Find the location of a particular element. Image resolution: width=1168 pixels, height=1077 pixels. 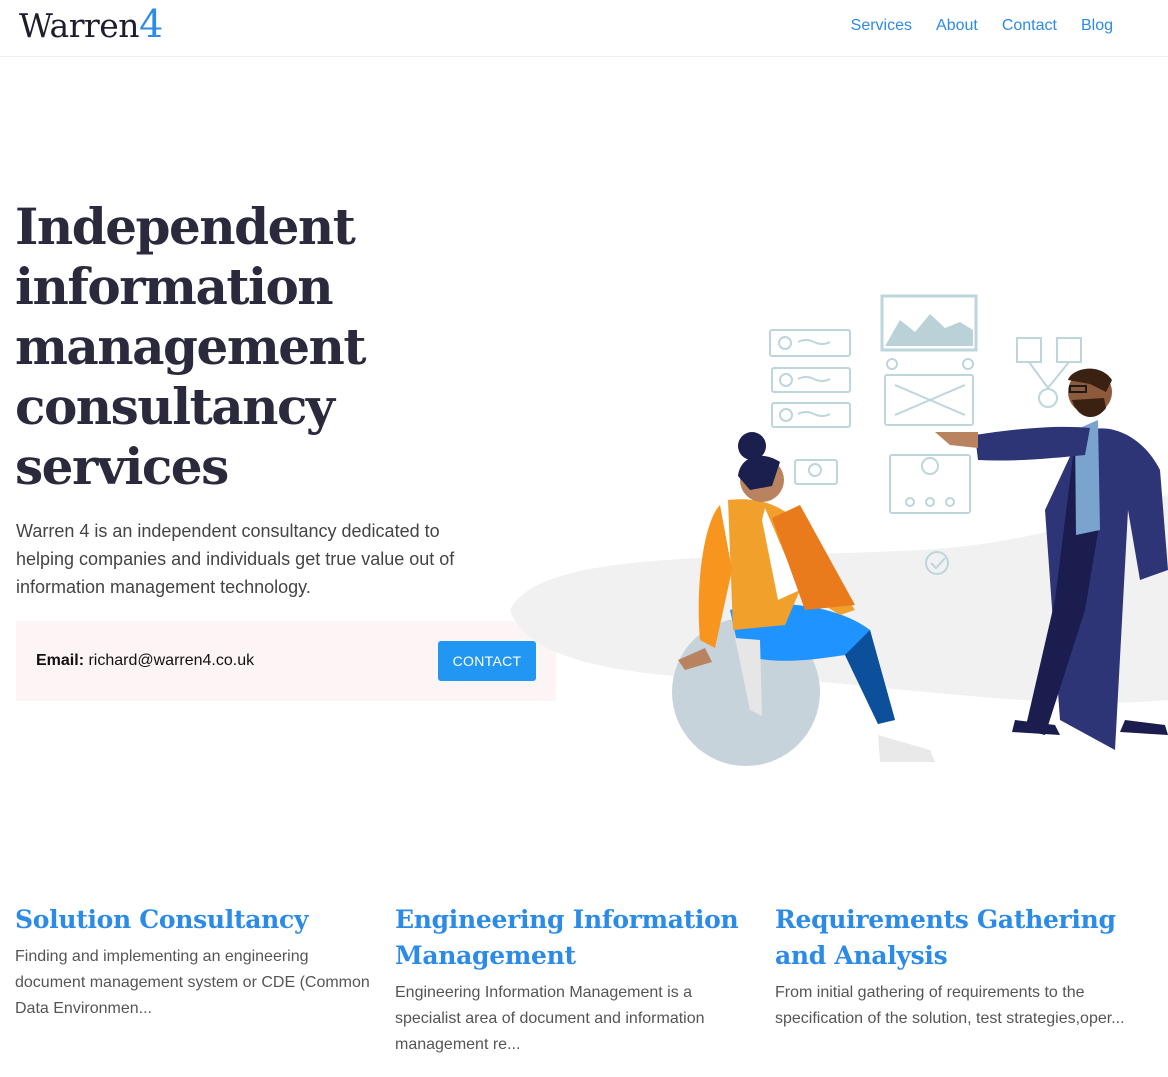

email-line: Email: richard@warren4.co.uk is located at coordinates (145, 661).